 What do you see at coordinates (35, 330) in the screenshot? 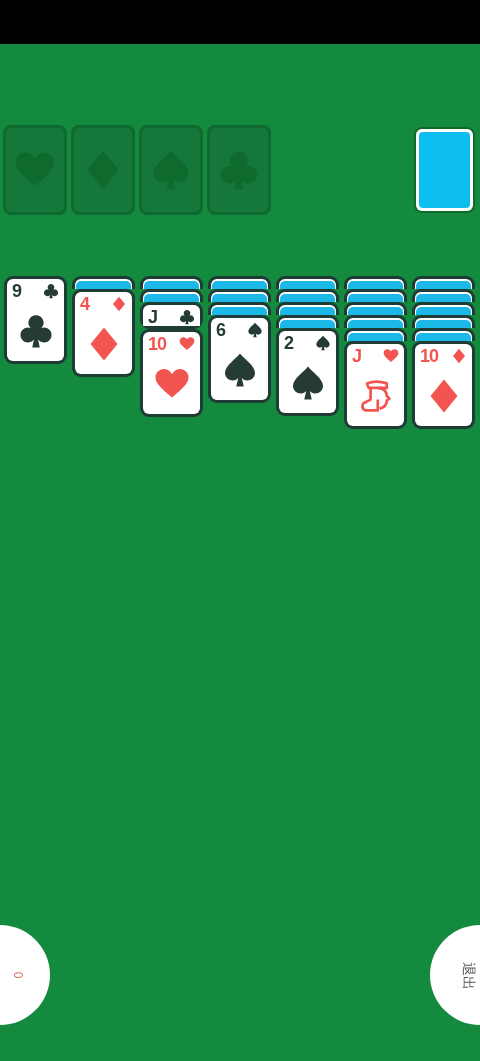
I see `club-large-icon` at bounding box center [35, 330].